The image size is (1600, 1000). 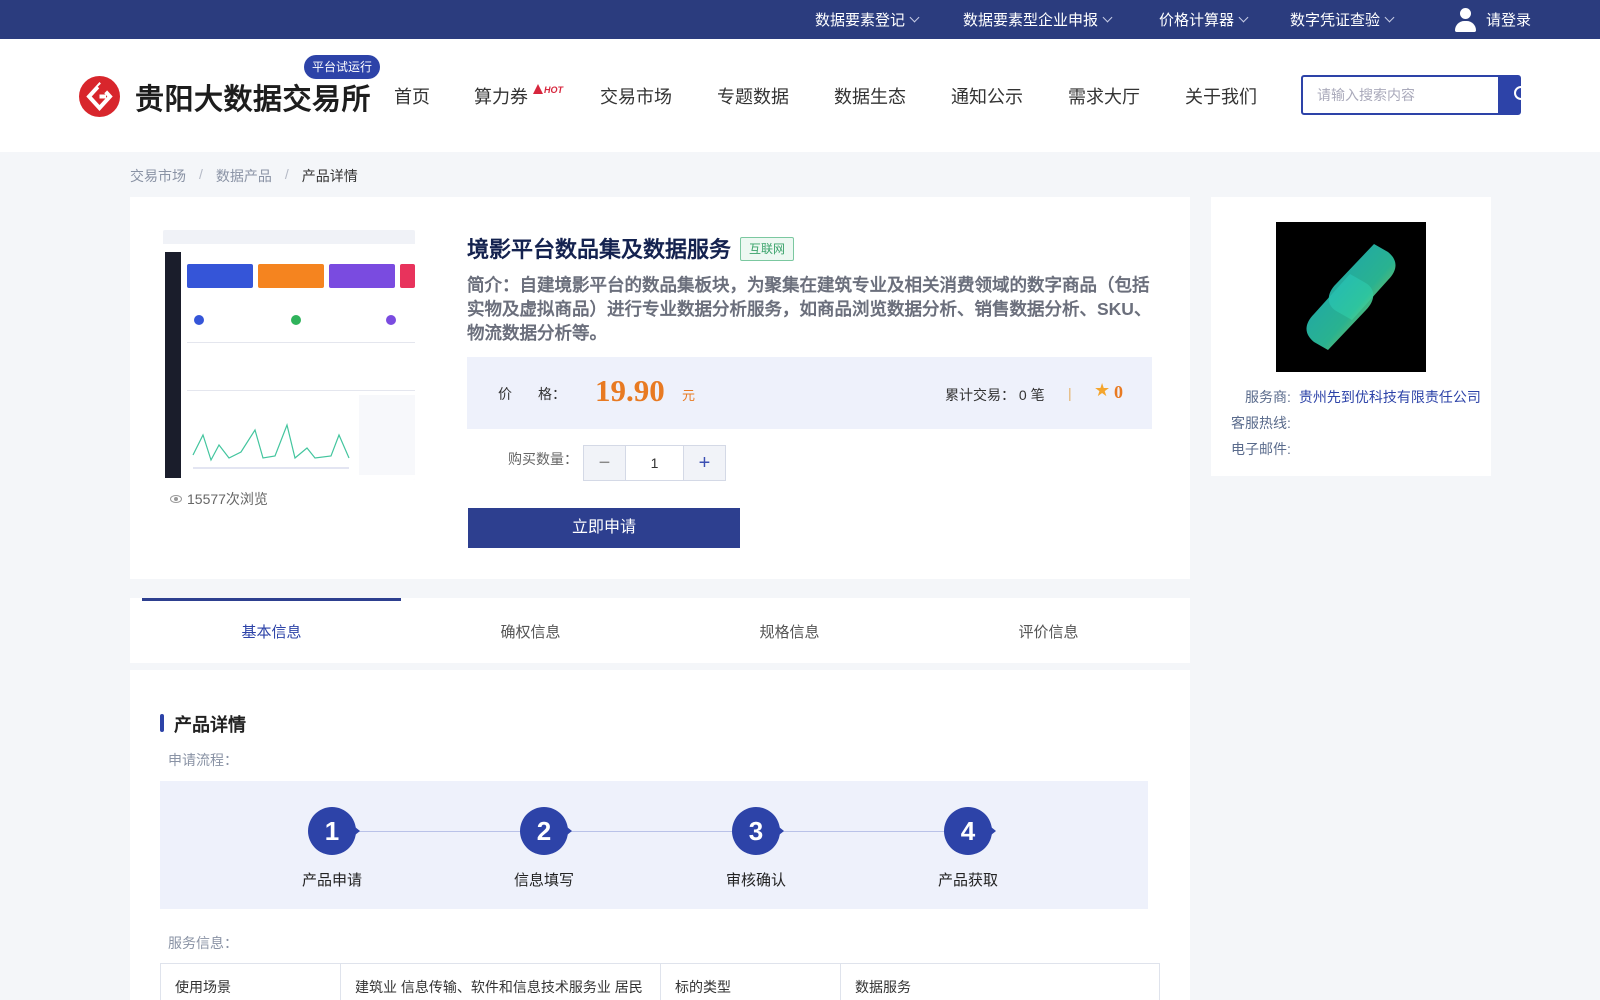 I want to click on step-label: 产品申请, so click(x=331, y=880).